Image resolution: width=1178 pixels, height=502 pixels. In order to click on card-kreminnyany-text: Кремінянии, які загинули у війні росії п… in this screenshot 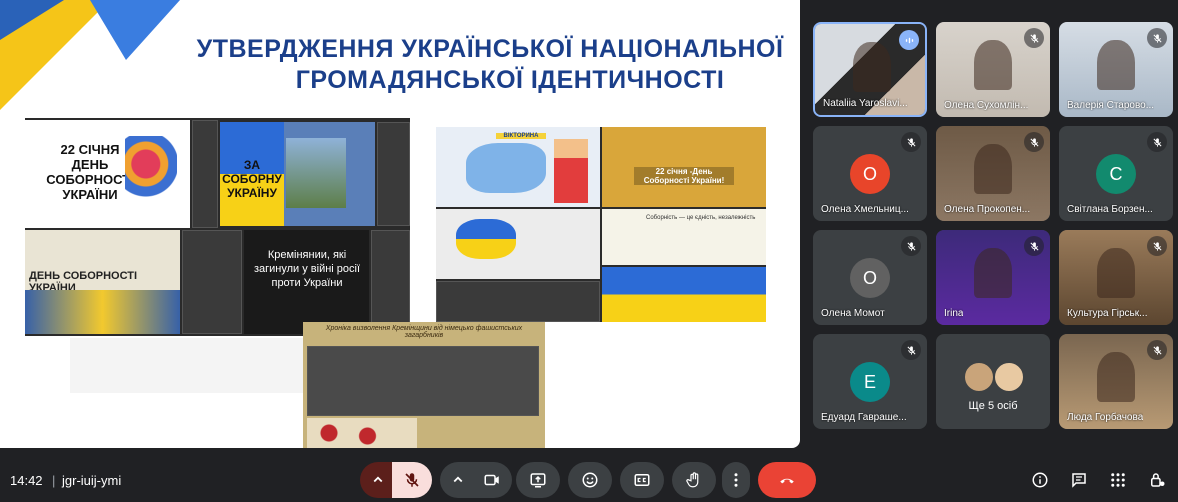, I will do `click(307, 269)`.